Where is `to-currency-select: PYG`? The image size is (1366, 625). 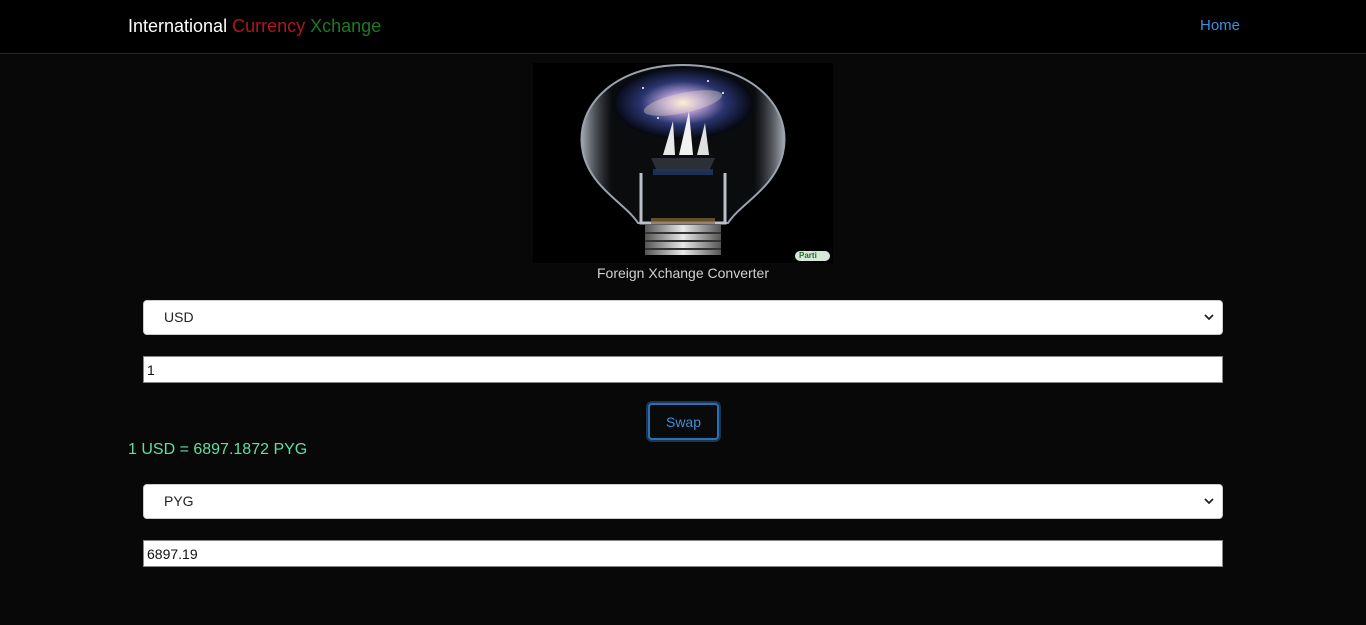 to-currency-select: PYG is located at coordinates (683, 501).